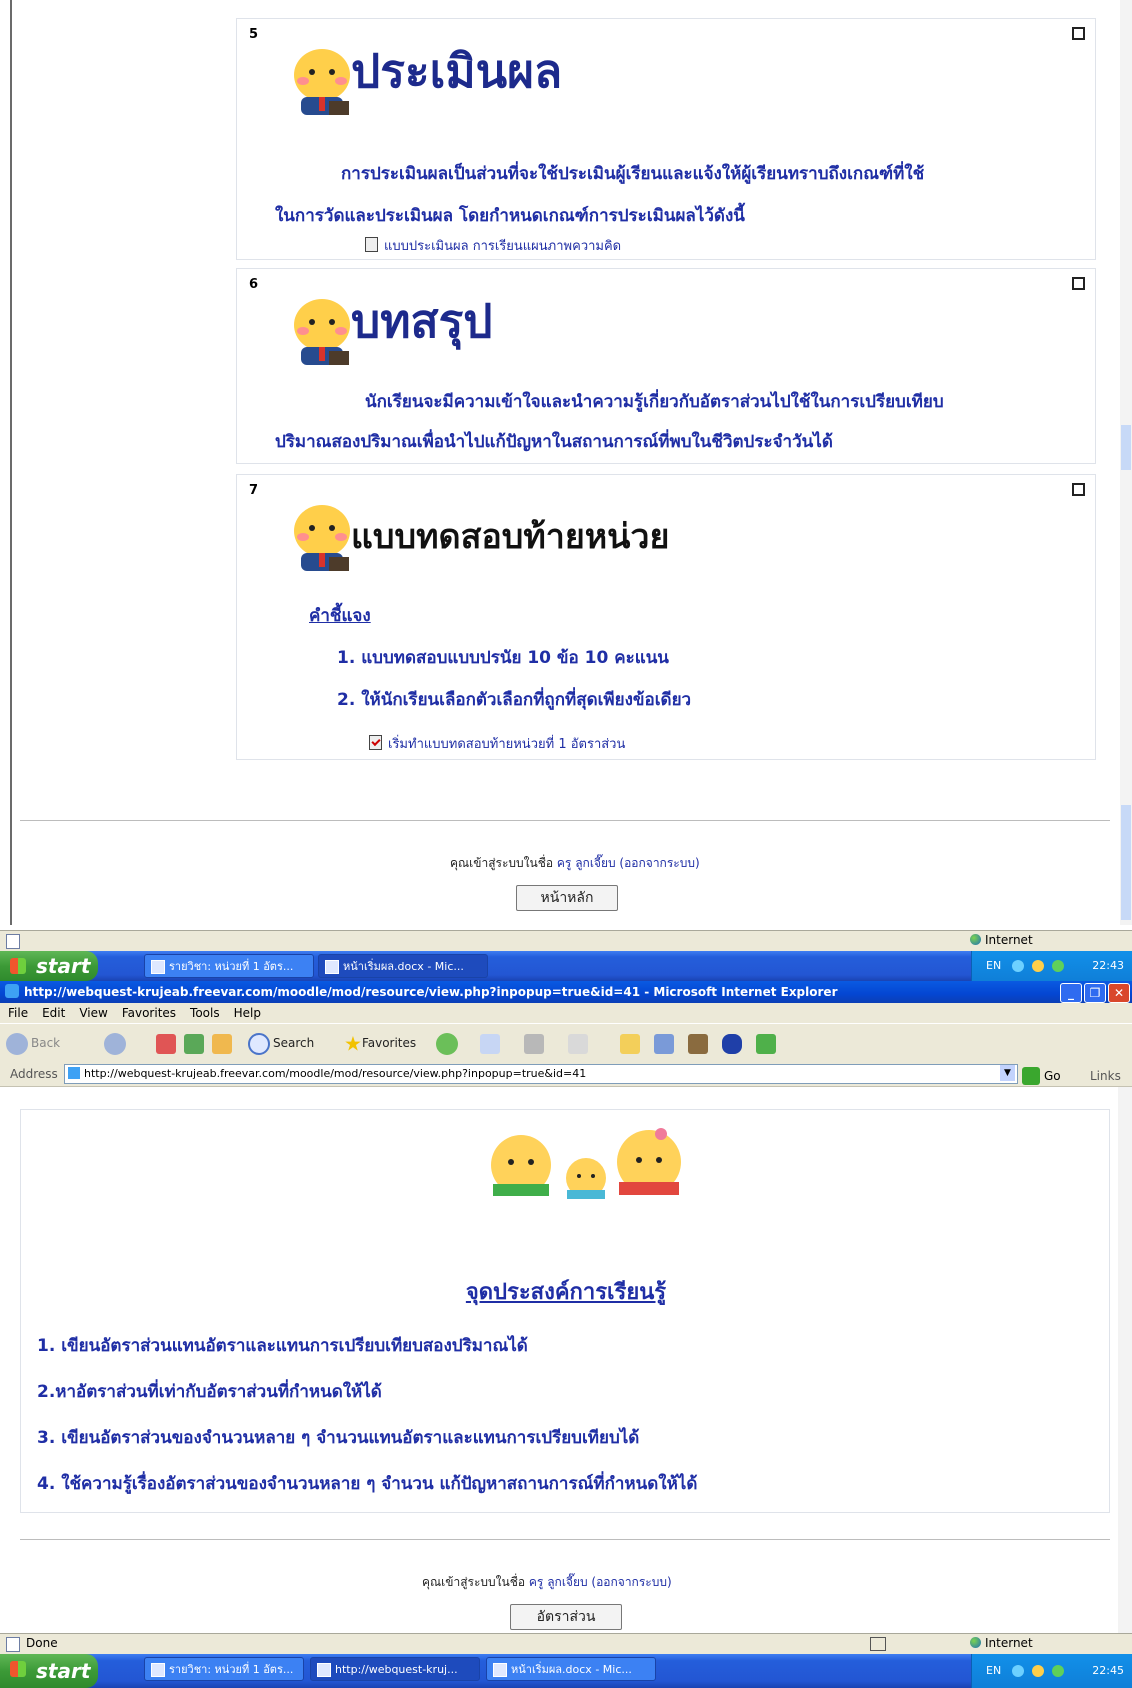 Image resolution: width=1132 pixels, height=1688 pixels. What do you see at coordinates (698, 1043) in the screenshot?
I see `research-button` at bounding box center [698, 1043].